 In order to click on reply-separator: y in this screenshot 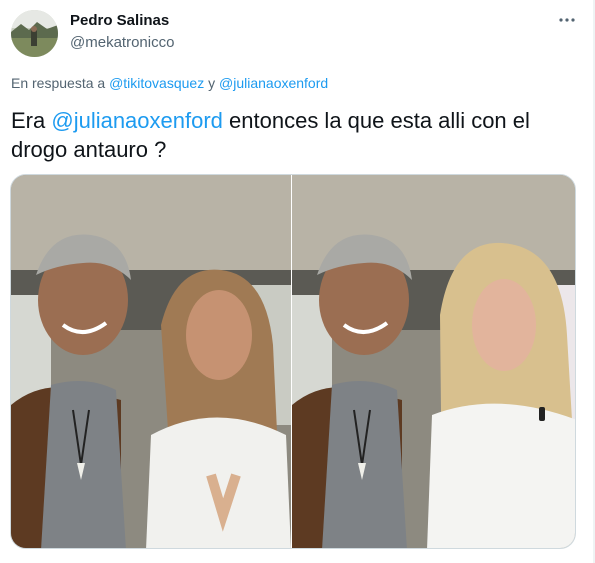, I will do `click(211, 83)`.